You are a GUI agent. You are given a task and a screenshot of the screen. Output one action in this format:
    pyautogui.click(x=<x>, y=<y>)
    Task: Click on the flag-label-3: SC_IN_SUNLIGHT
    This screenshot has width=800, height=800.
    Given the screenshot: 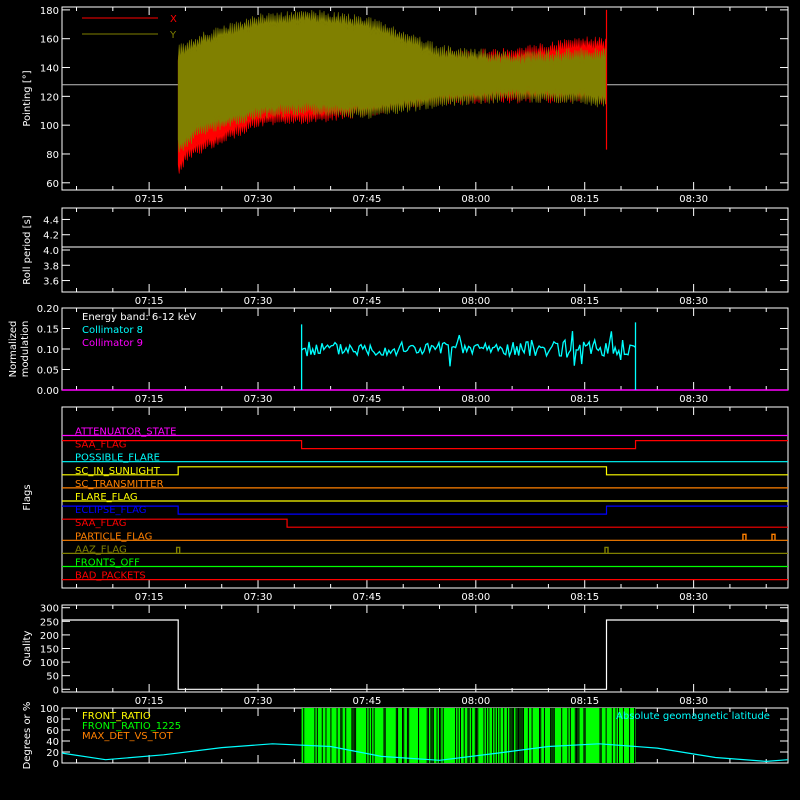 What is the action you would take?
    pyautogui.click(x=118, y=471)
    